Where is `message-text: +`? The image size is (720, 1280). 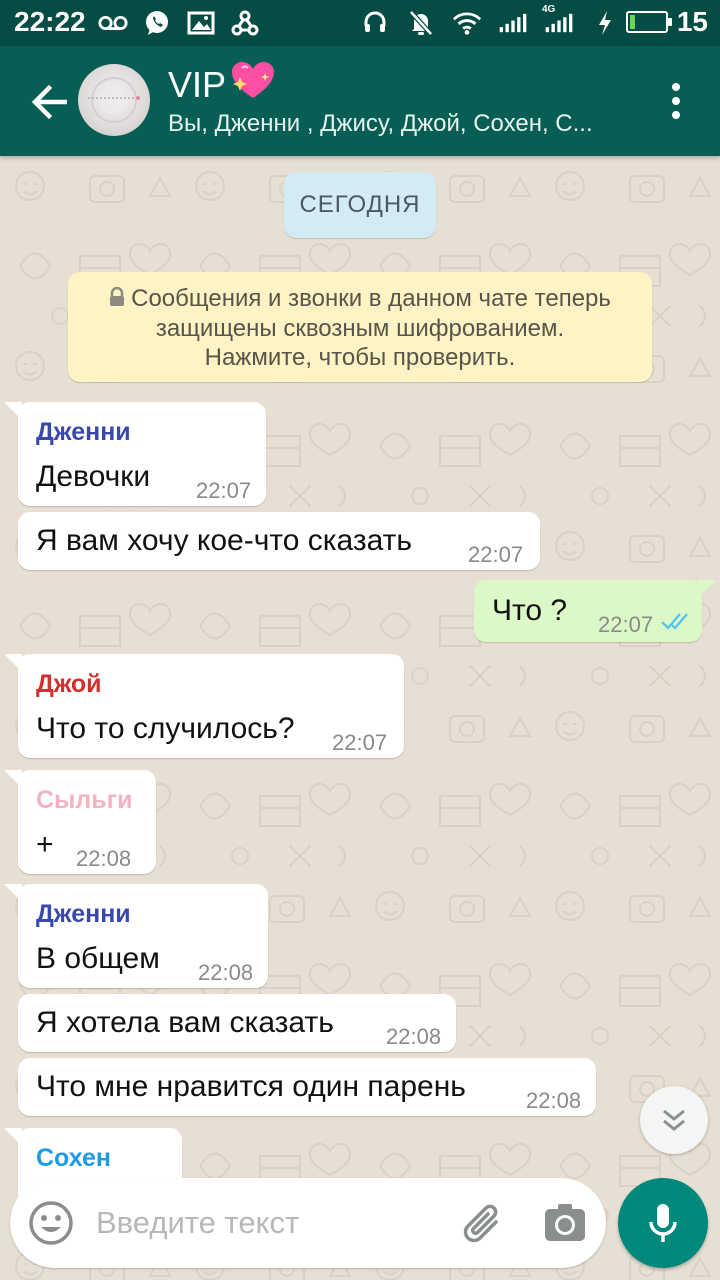 message-text: + is located at coordinates (45, 844).